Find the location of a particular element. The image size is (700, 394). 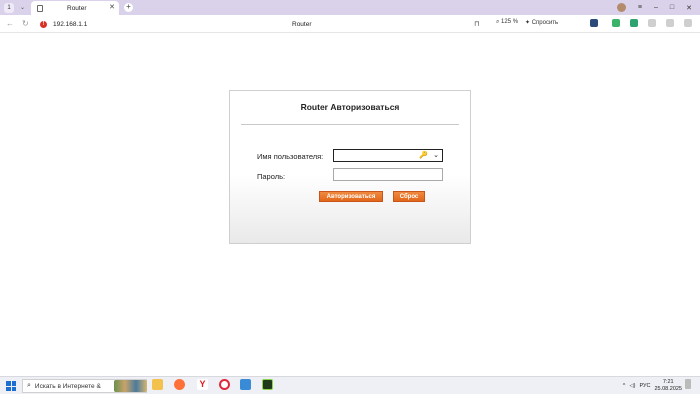

search-highlight-image is located at coordinates (130, 386).